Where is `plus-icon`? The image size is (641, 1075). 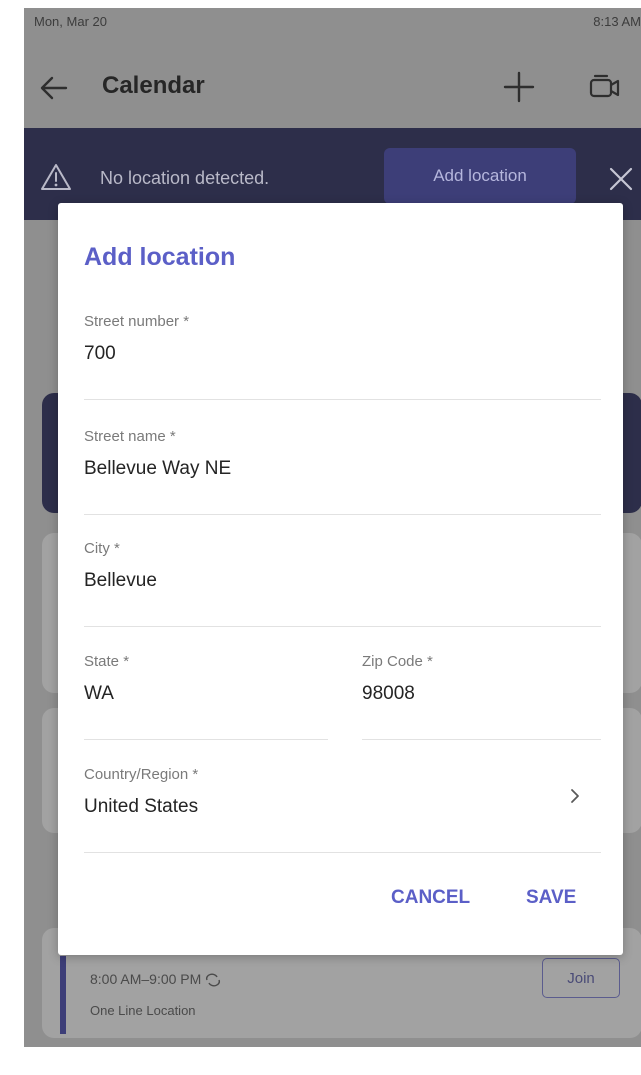
plus-icon is located at coordinates (519, 87).